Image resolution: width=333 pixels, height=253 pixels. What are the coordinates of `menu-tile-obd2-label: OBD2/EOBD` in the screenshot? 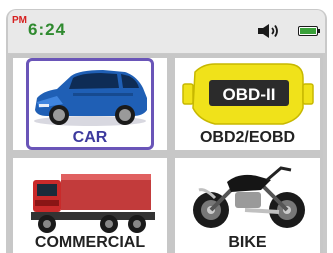 It's located at (247, 137).